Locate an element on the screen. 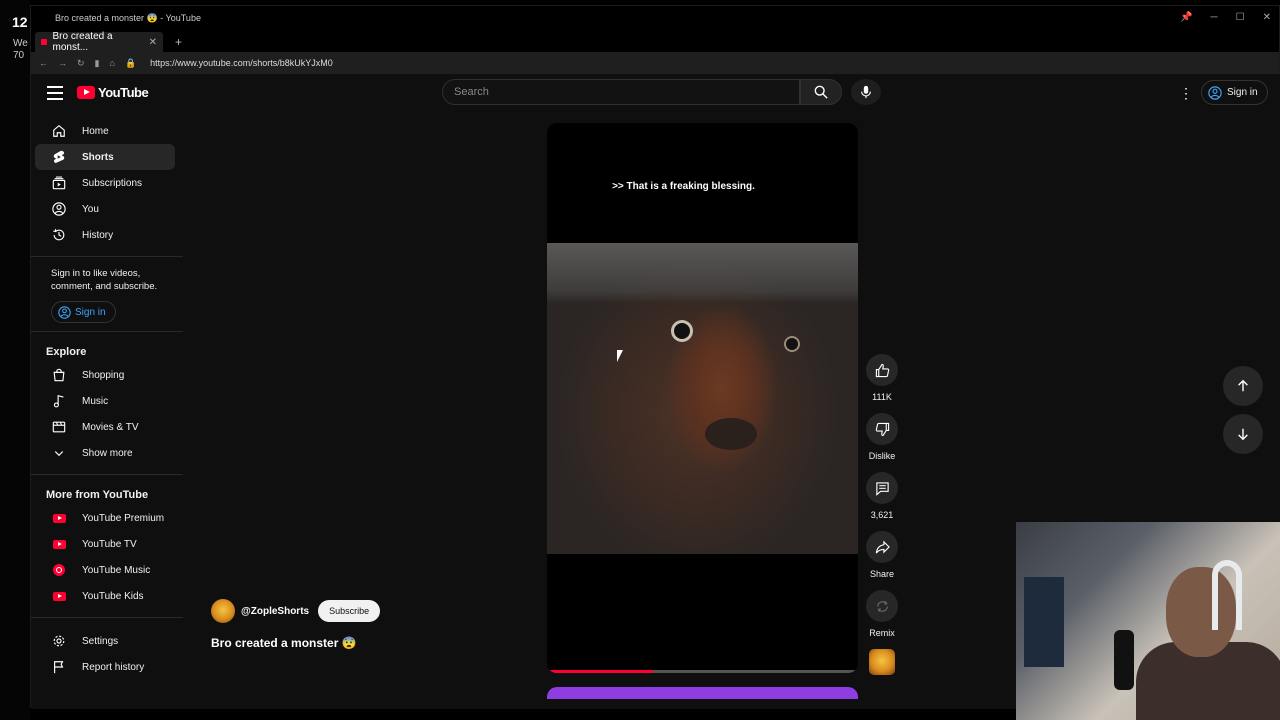 The image size is (1280, 720). video-frame-dog is located at coordinates (702, 398).